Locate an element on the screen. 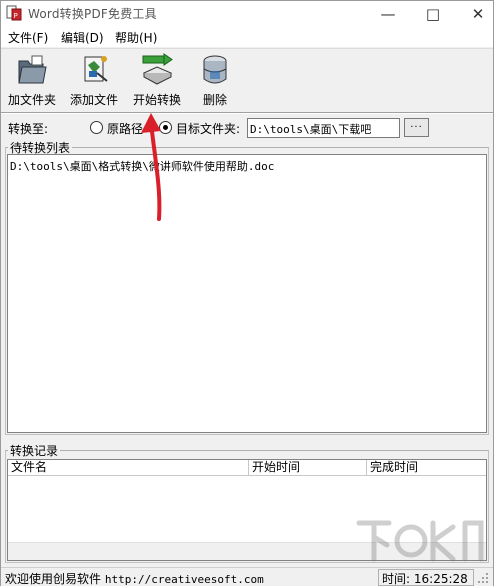 This screenshot has width=494, height=586. column-header-finish-time: 完成时间 is located at coordinates (426, 468).